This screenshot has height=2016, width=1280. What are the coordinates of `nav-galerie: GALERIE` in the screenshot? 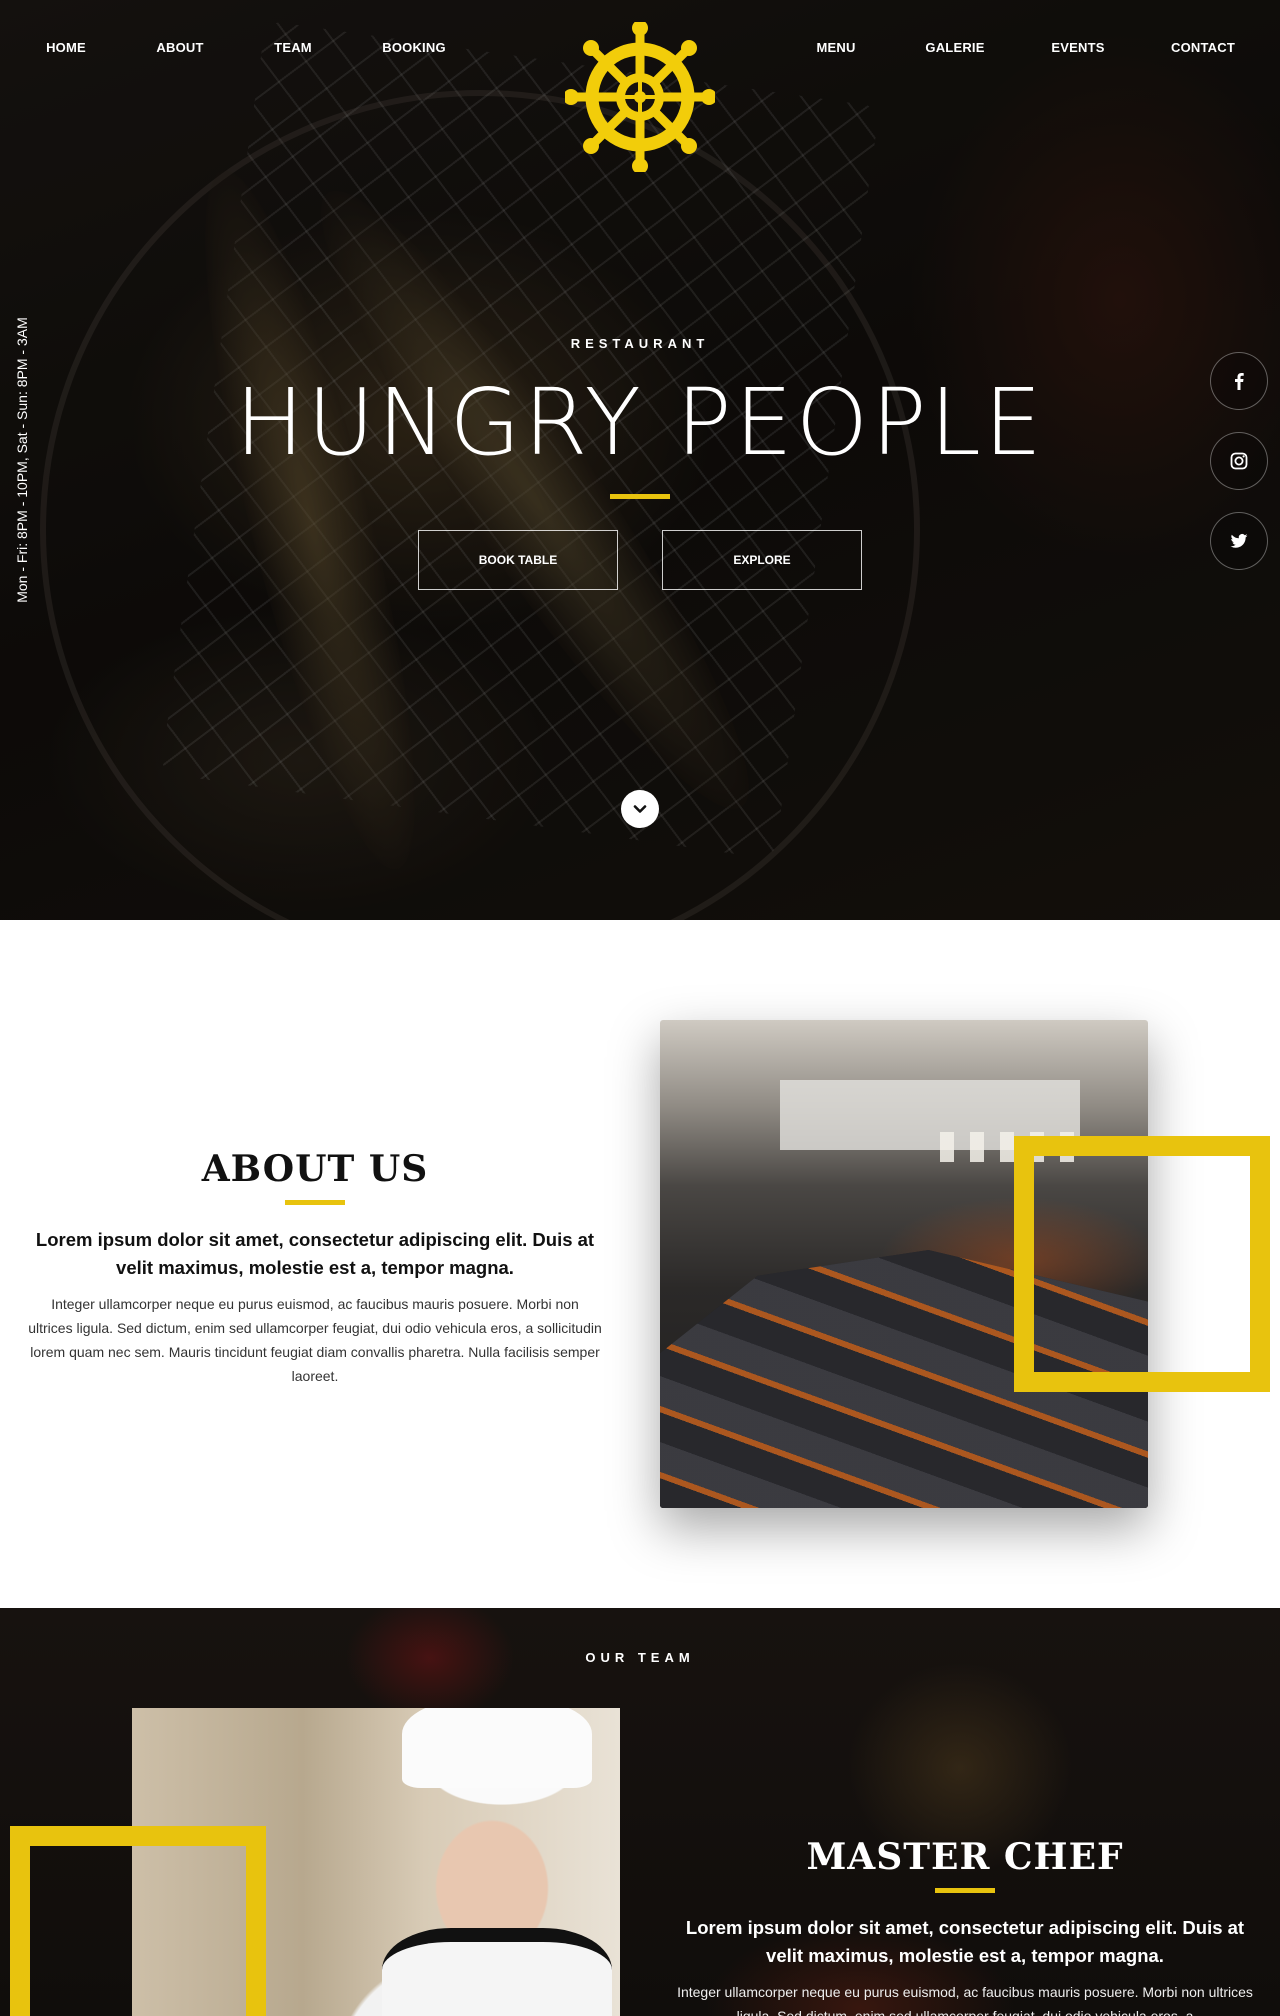 It's located at (954, 47).